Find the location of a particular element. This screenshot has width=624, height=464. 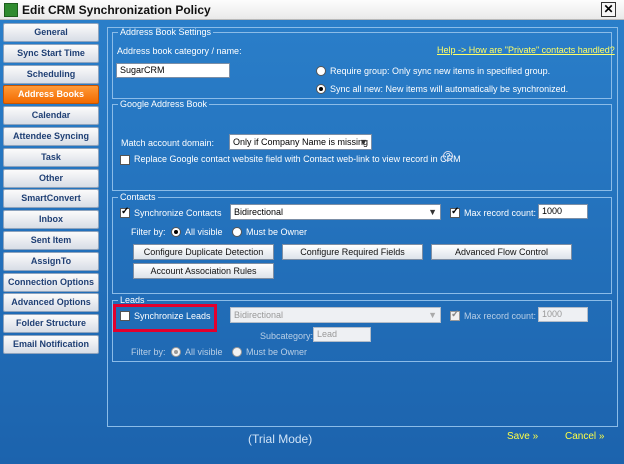

category-input: SugarCRM is located at coordinates (173, 70).